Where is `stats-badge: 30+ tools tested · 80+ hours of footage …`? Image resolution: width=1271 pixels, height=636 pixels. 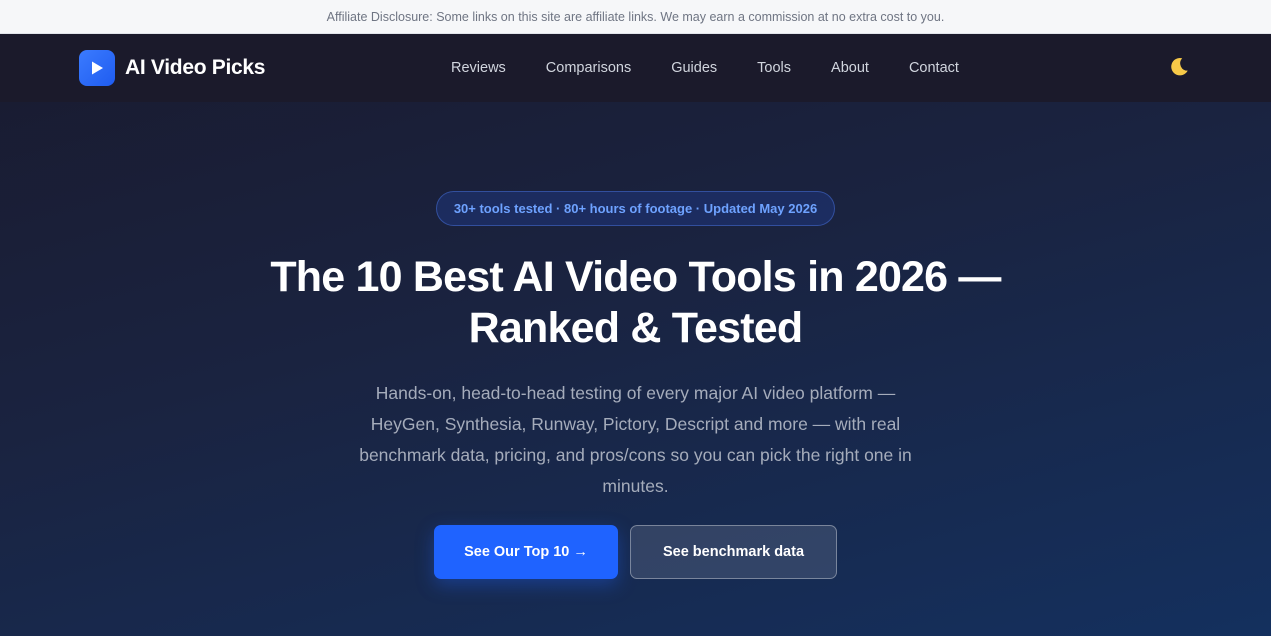
stats-badge: 30+ tools tested · 80+ hours of footage … is located at coordinates (635, 208).